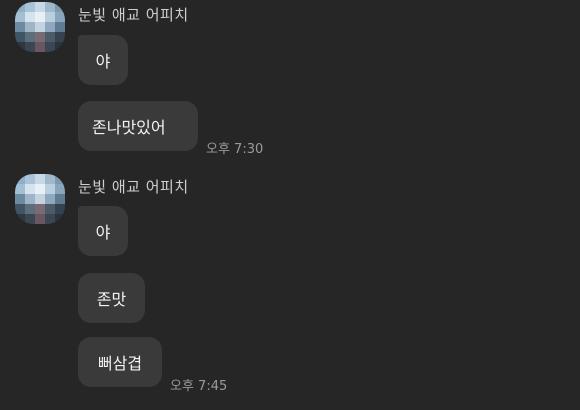  Describe the element at coordinates (199, 386) in the screenshot. I see `message-timestamp: 오후 7:45` at that location.